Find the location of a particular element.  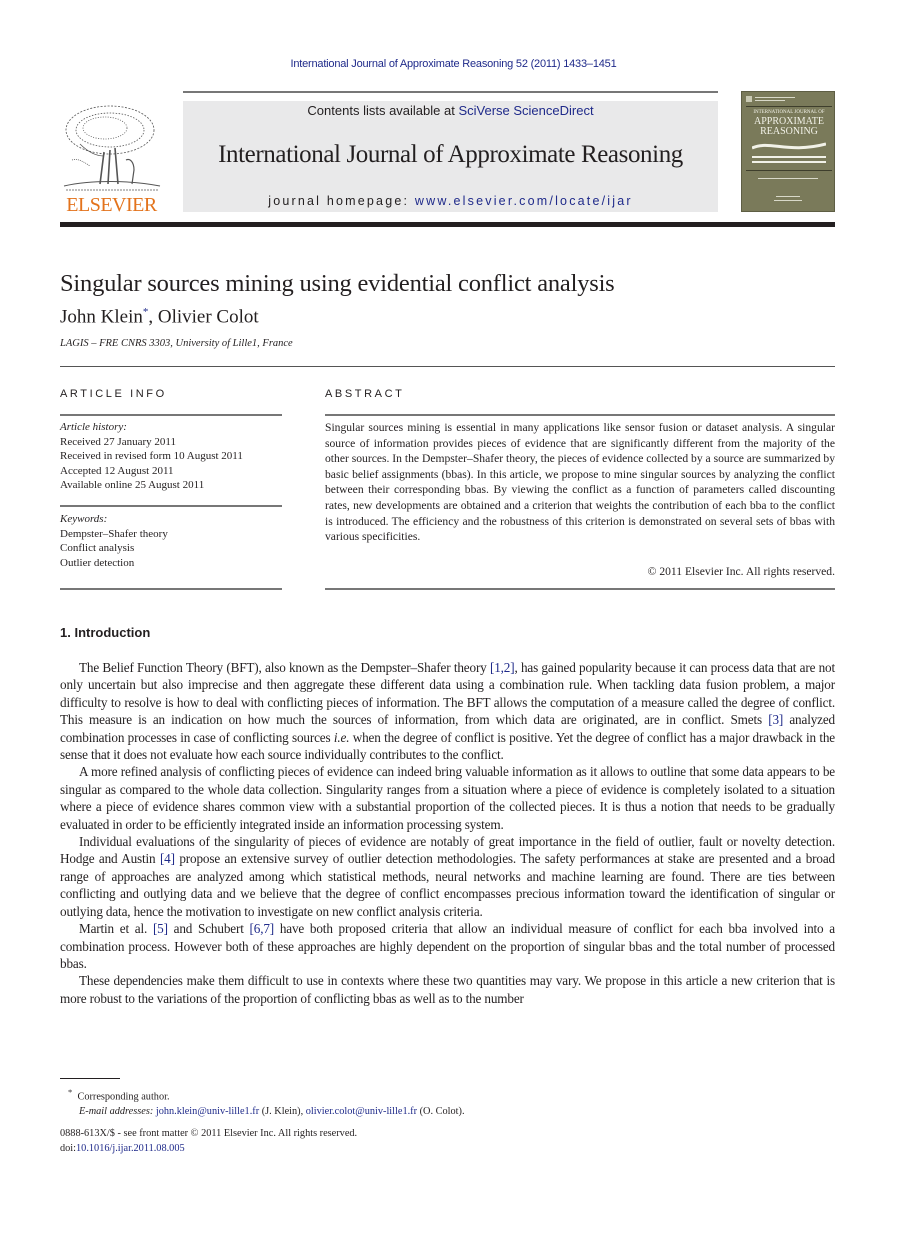

citation-link: [5] is located at coordinates (160, 928).